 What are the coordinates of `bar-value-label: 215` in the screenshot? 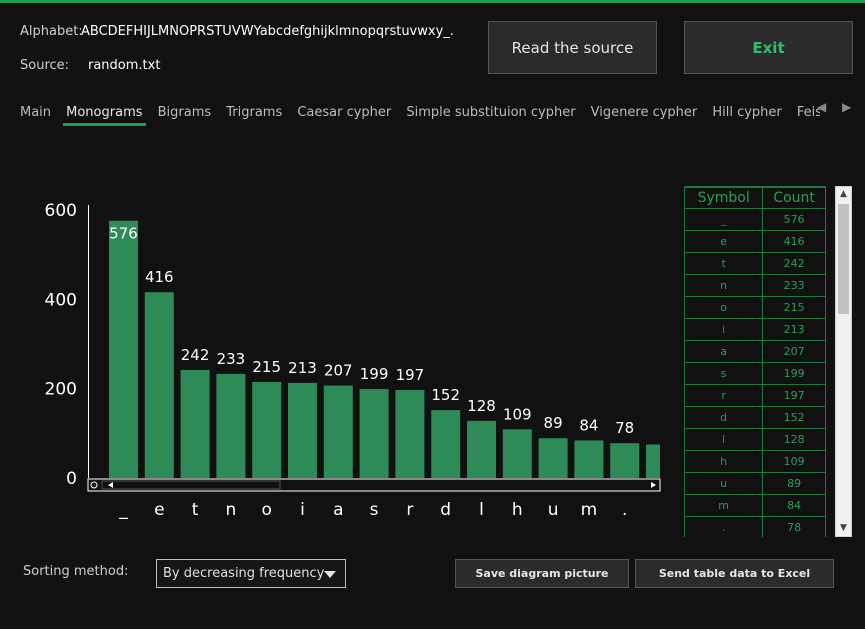 It's located at (266, 367).